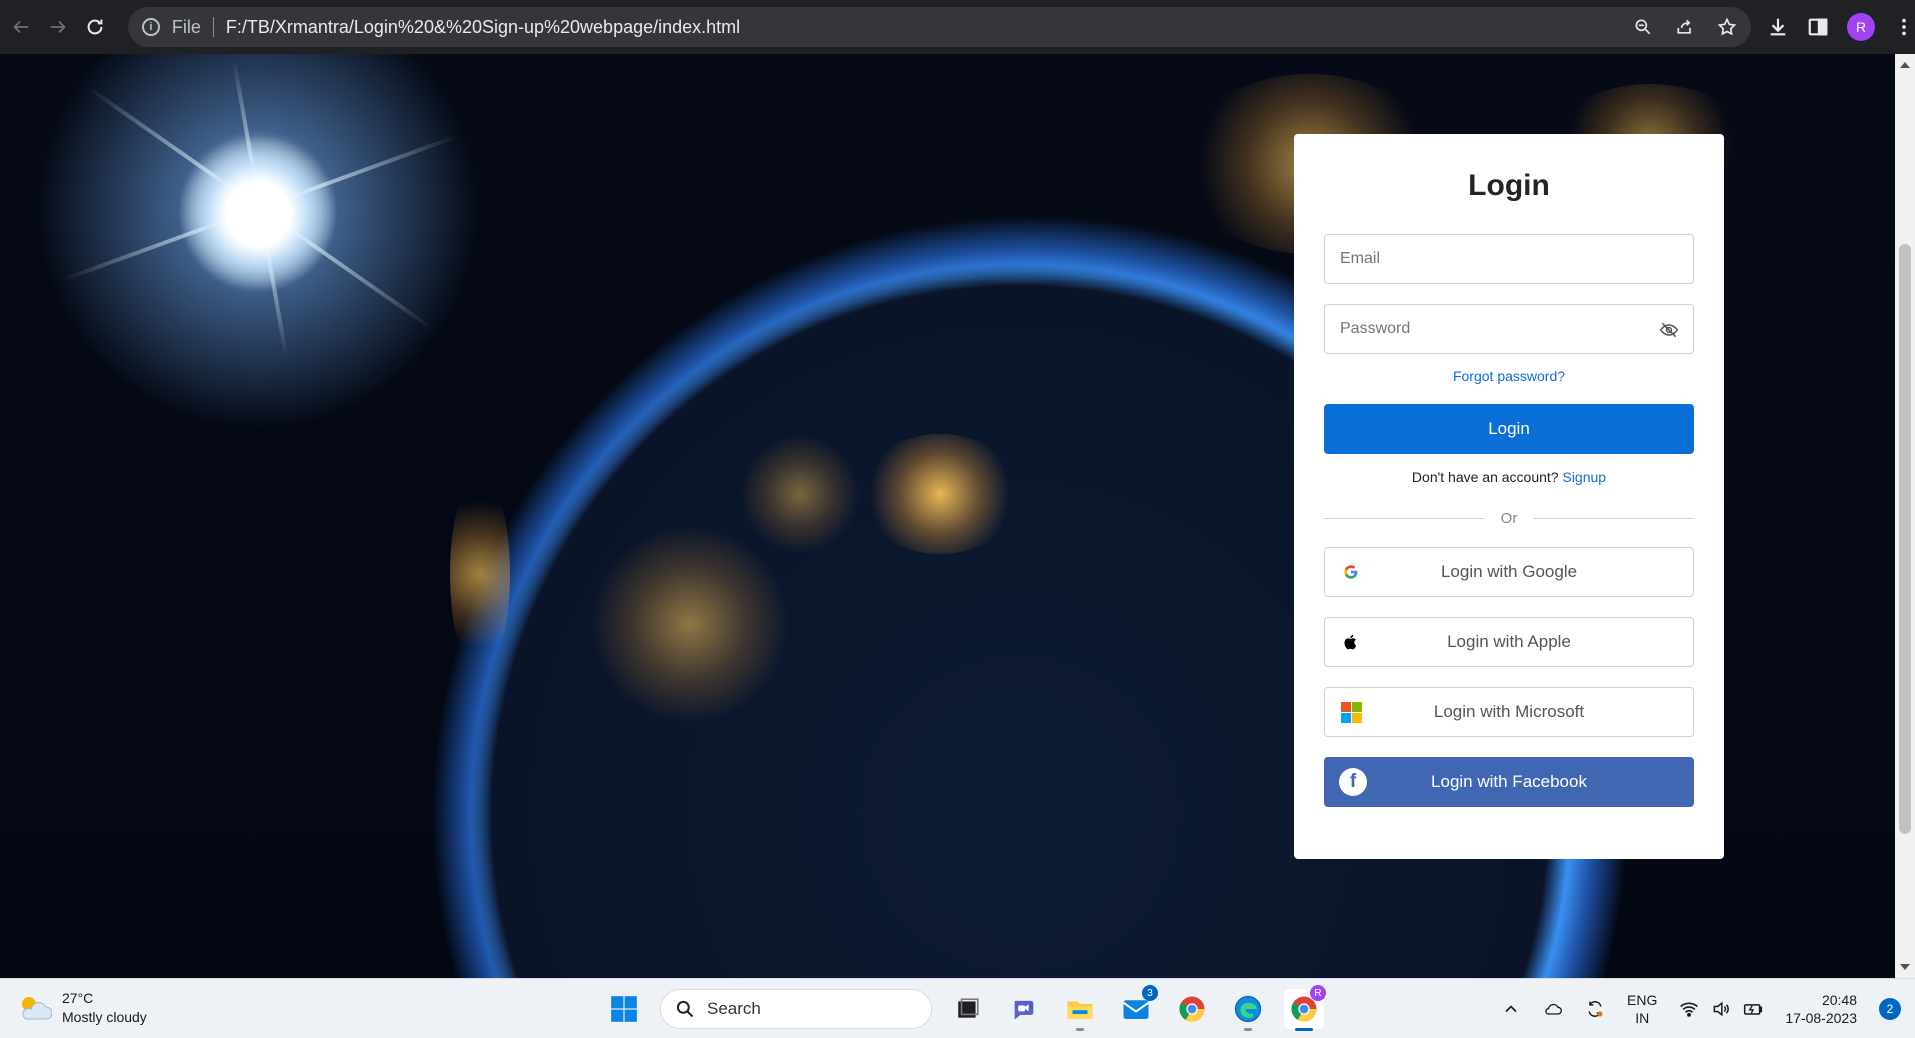 This screenshot has height=1038, width=1915. Describe the element at coordinates (1642, 1000) in the screenshot. I see `language-code: ENG` at that location.